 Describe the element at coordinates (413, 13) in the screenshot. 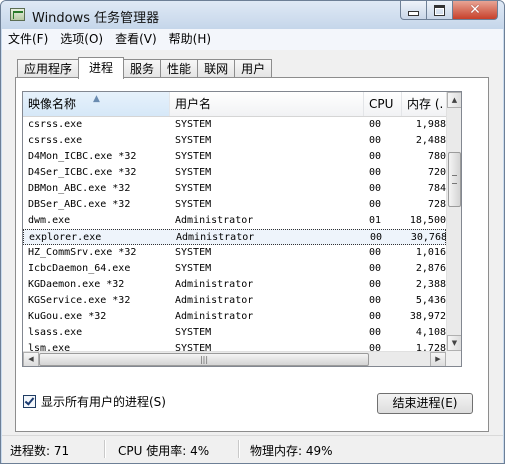

I see `minimize-icon` at that location.